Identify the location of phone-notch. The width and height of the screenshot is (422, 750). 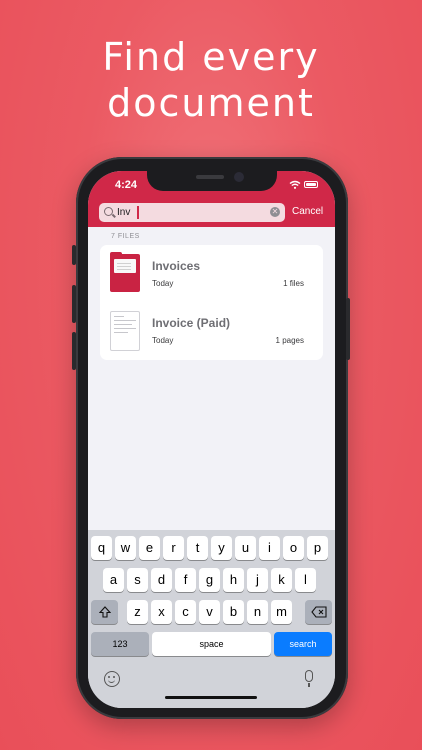
(212, 181).